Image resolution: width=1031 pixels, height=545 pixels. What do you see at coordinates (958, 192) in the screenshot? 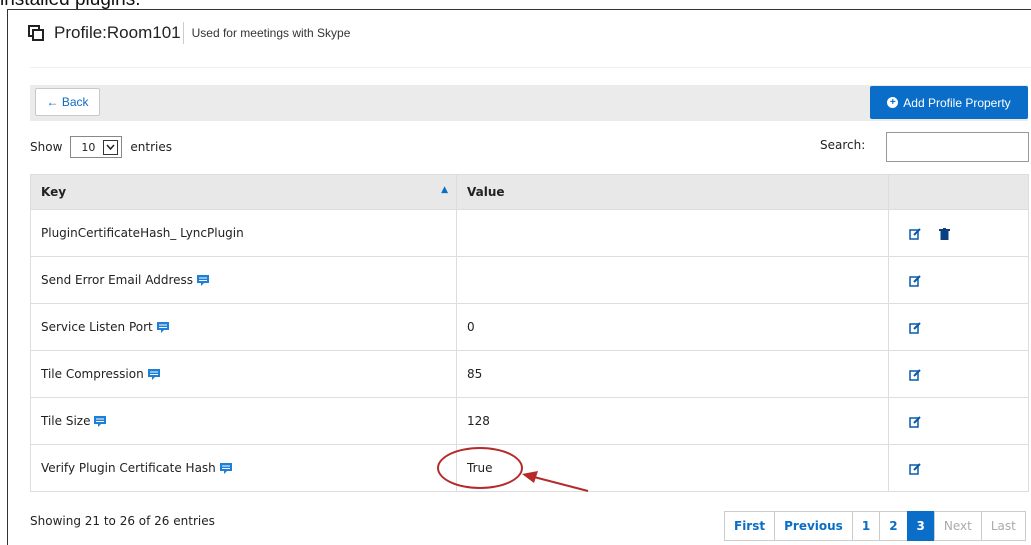
I see `column-header-actions` at bounding box center [958, 192].